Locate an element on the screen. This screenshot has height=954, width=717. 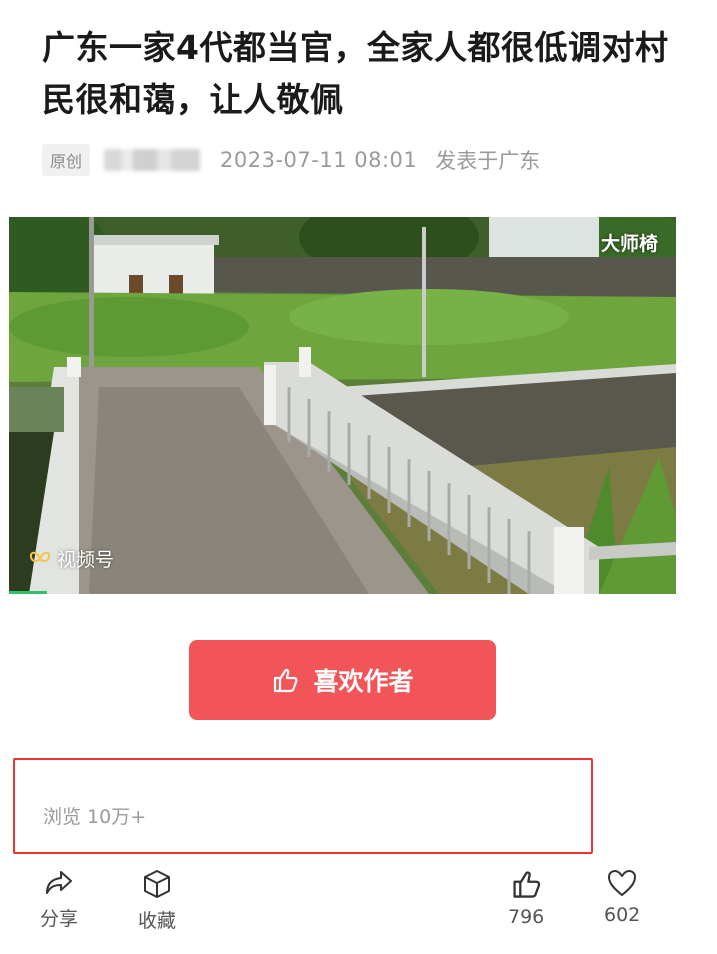
view-count: 浏览 10万+ is located at coordinates (95, 817).